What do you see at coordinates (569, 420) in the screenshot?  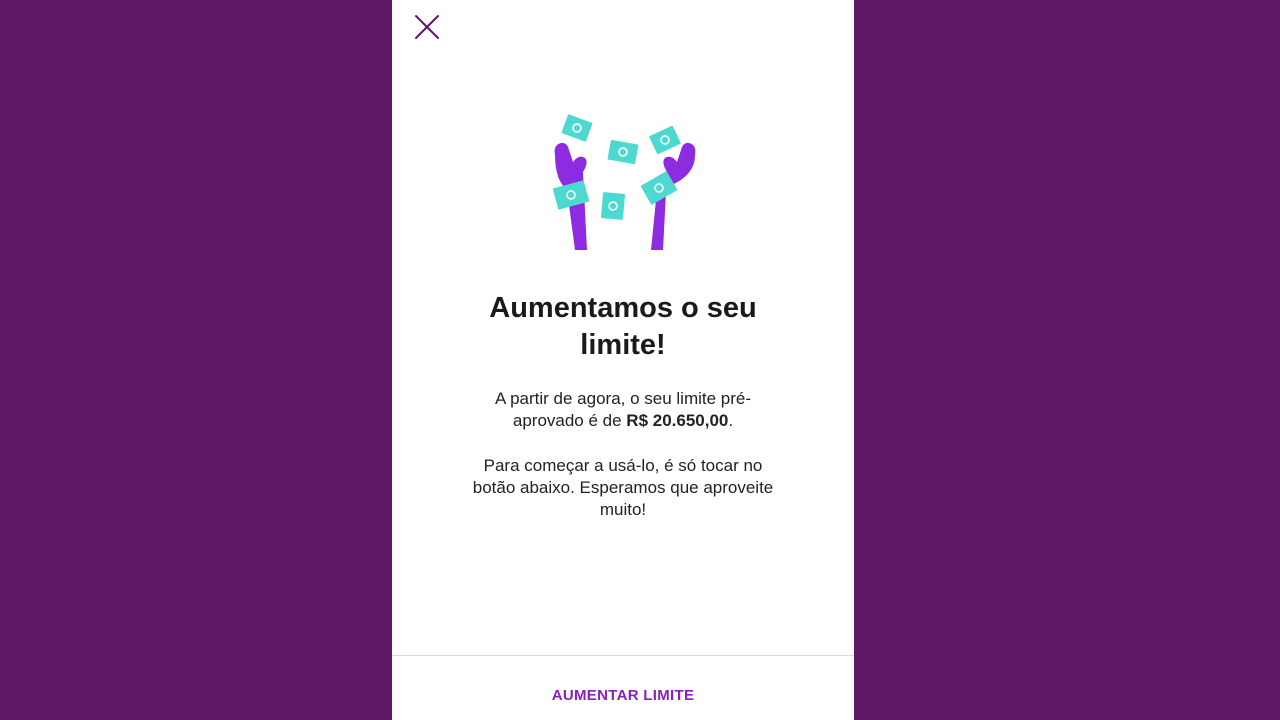 I see `limit-prefix: aprovado é de` at bounding box center [569, 420].